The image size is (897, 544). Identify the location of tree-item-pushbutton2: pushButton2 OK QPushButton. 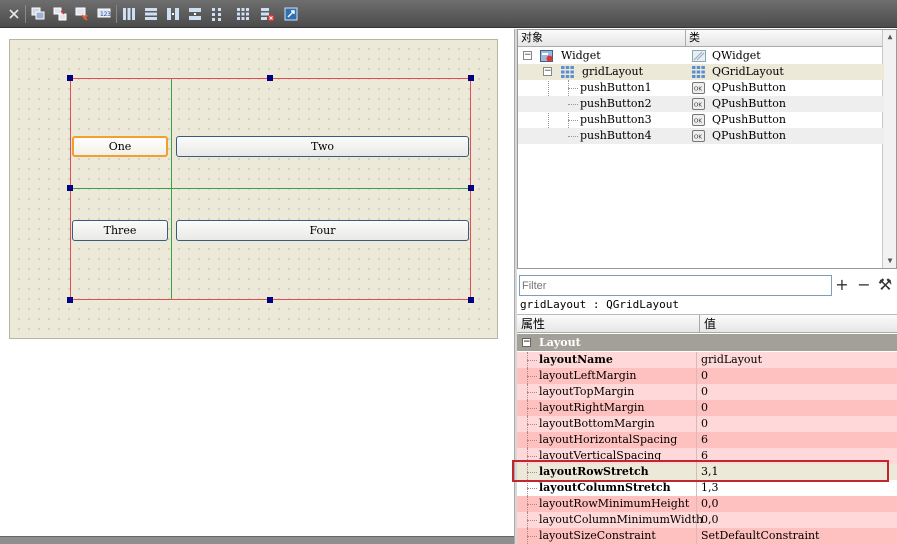
(701, 104).